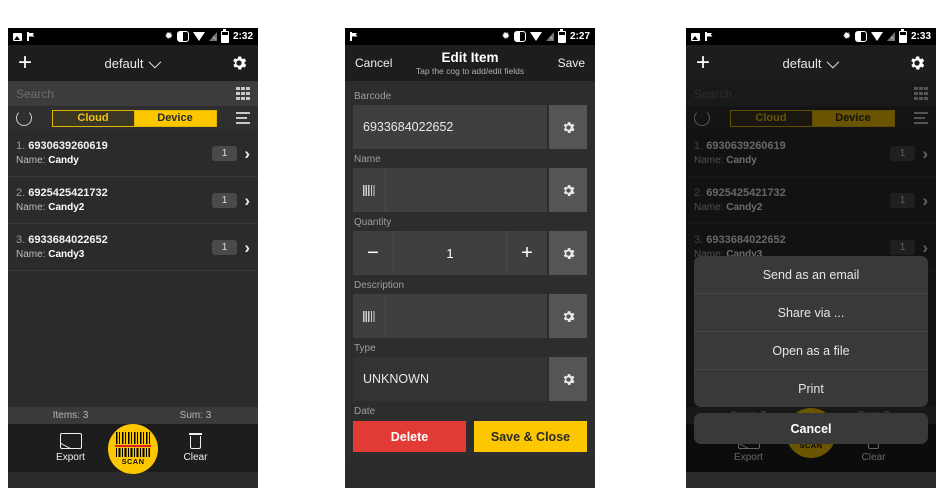  What do you see at coordinates (792, 160) in the screenshot?
I see `row-name-line: Name: Candy` at bounding box center [792, 160].